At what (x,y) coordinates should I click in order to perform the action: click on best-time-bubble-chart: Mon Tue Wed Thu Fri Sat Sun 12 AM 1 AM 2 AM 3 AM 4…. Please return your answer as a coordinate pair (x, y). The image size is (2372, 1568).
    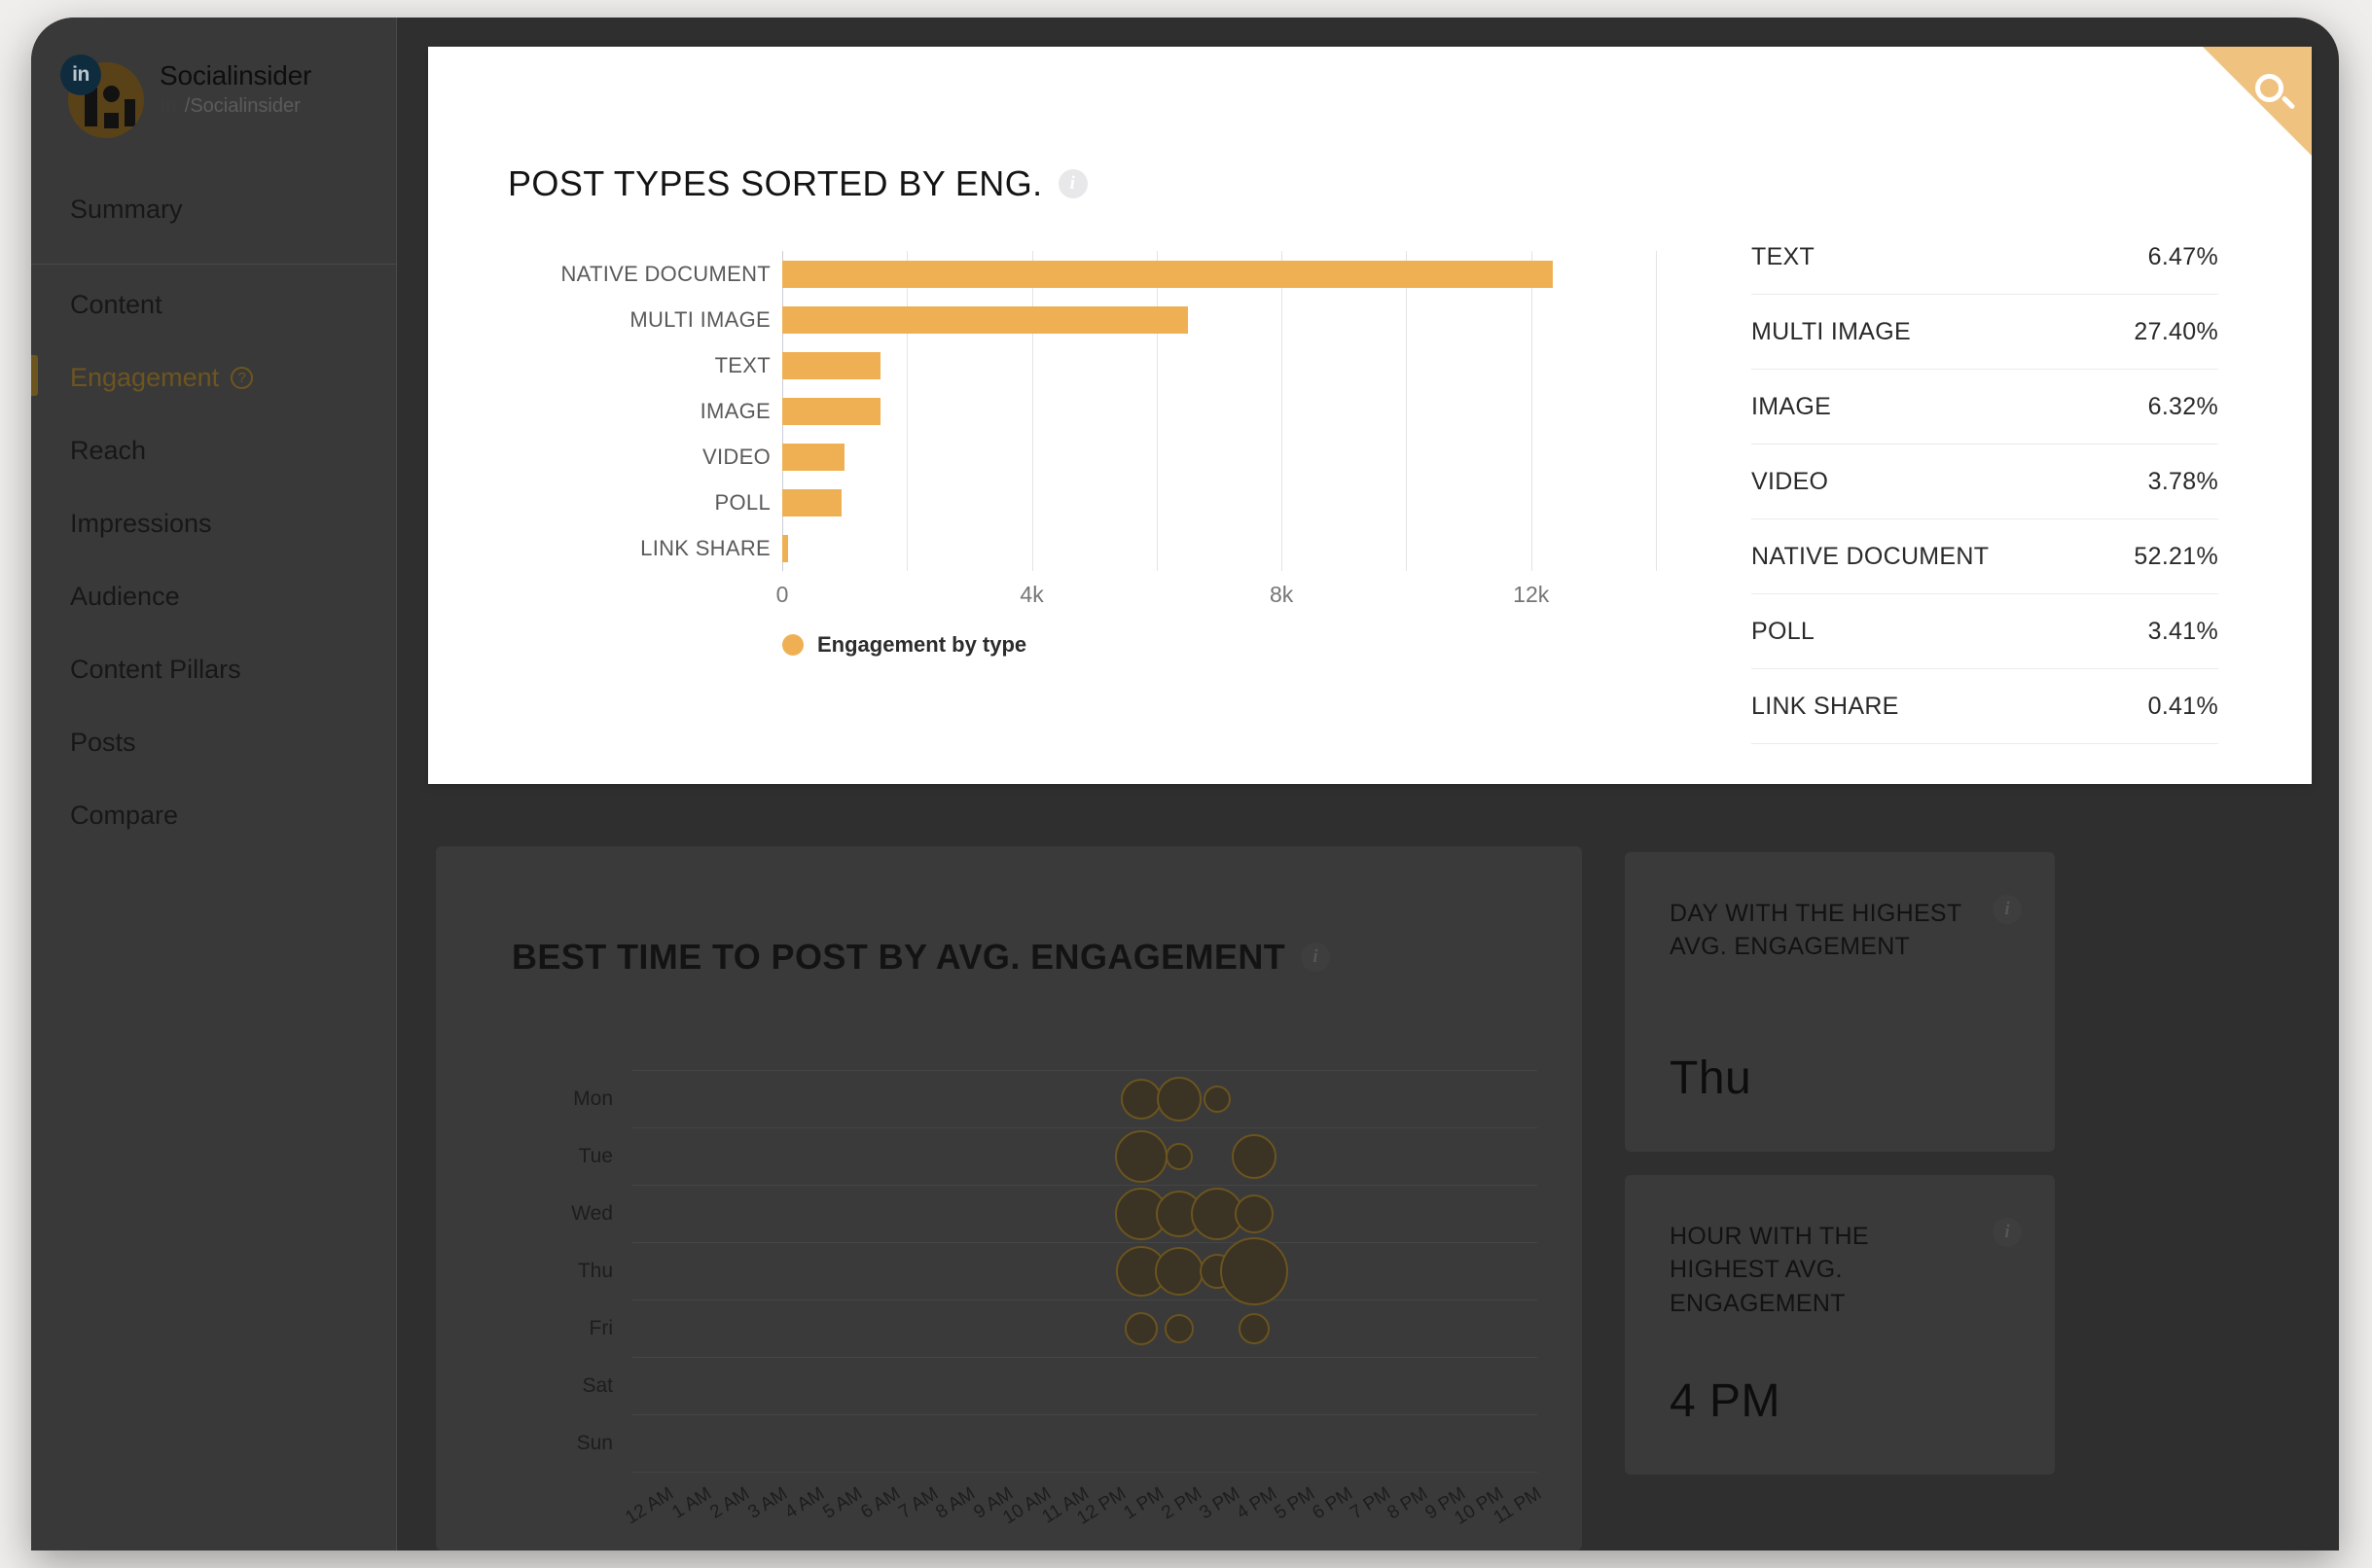
    Looking at the image, I should click on (1040, 1299).